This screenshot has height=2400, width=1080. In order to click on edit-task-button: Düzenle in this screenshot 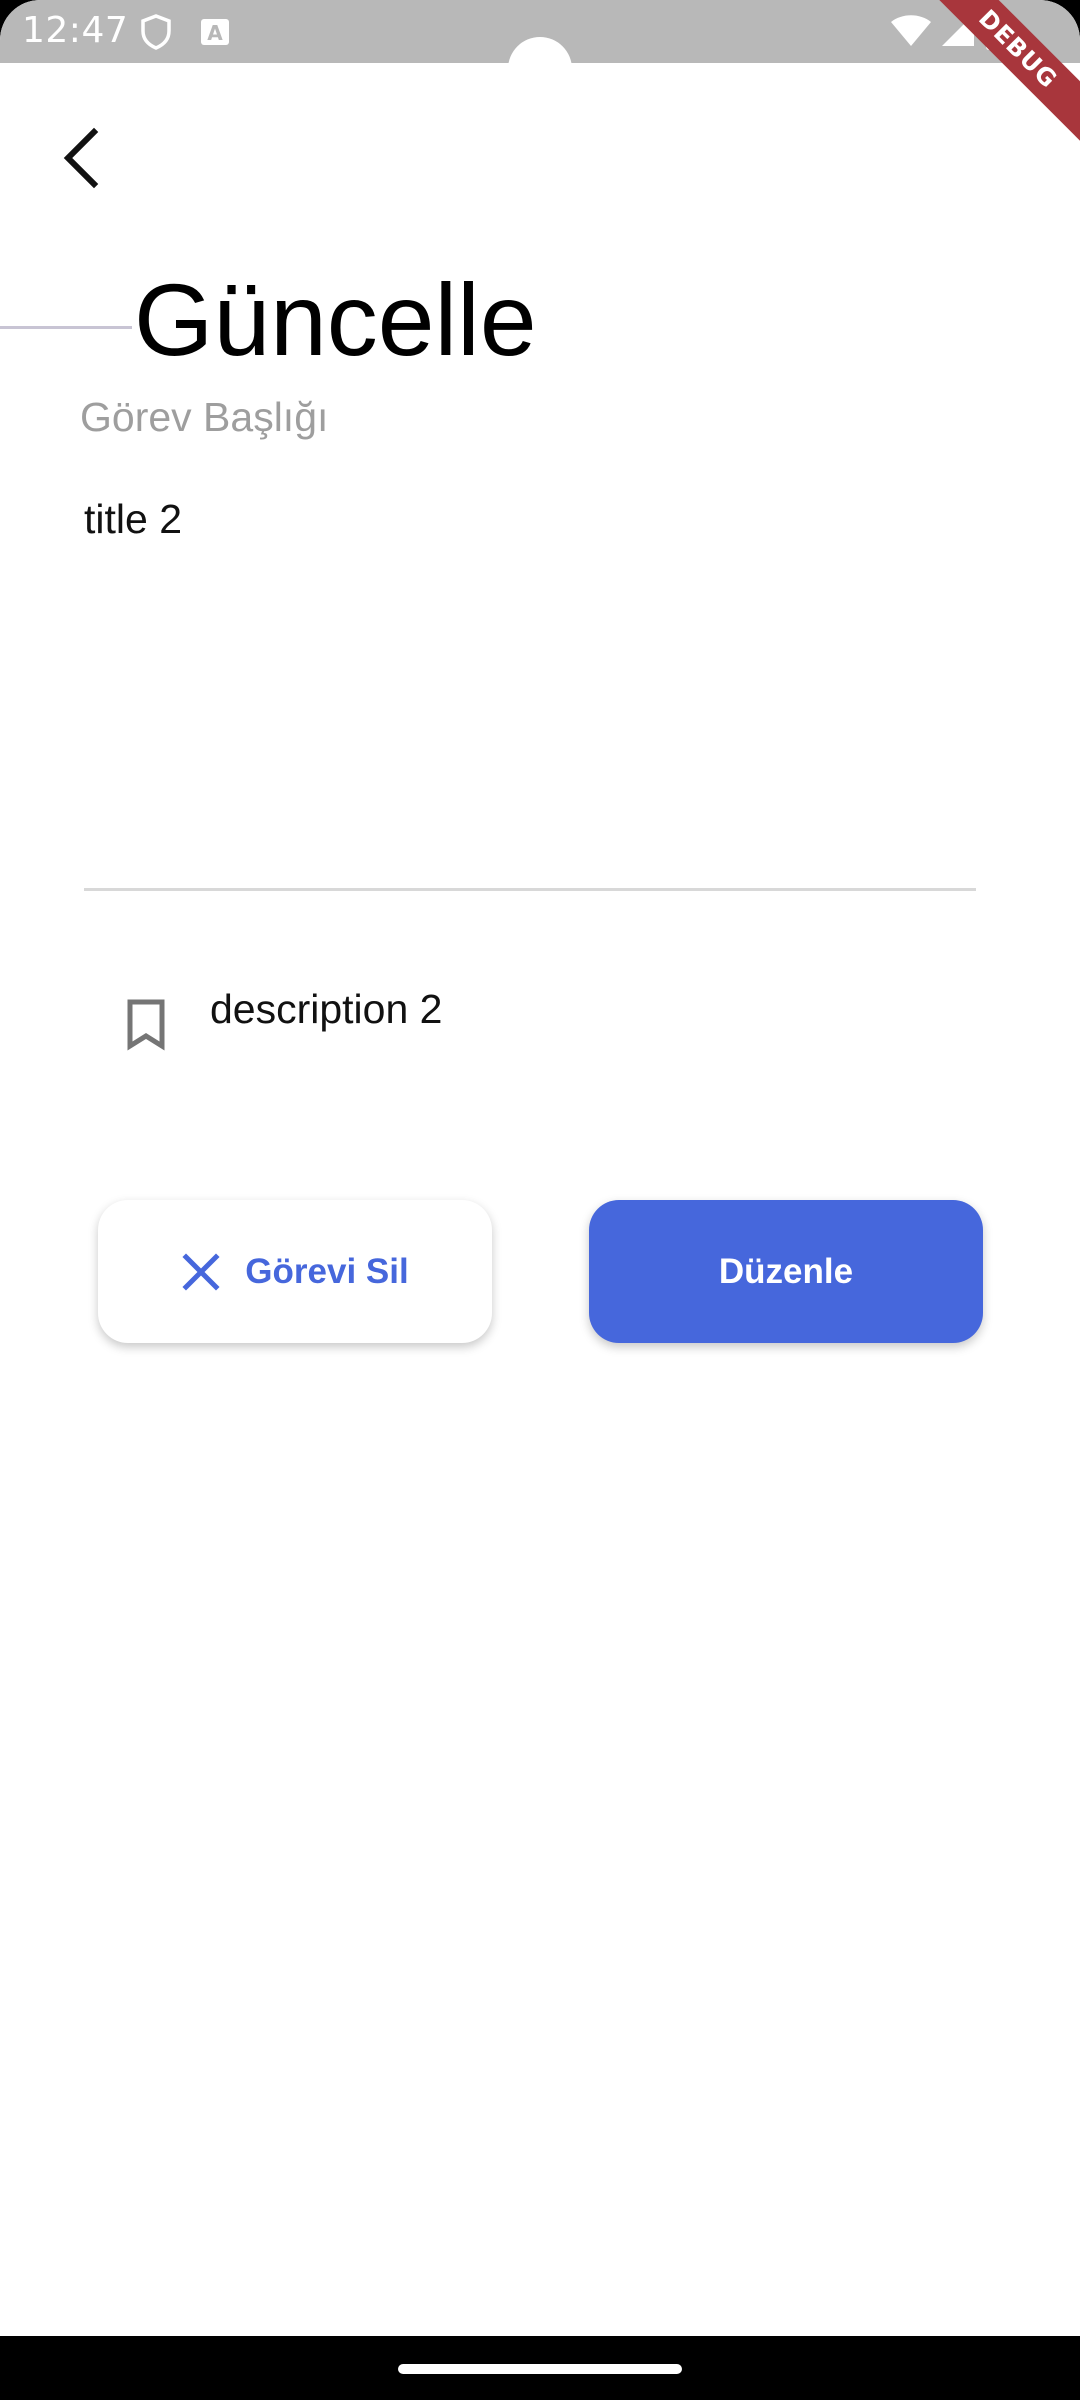, I will do `click(786, 1271)`.